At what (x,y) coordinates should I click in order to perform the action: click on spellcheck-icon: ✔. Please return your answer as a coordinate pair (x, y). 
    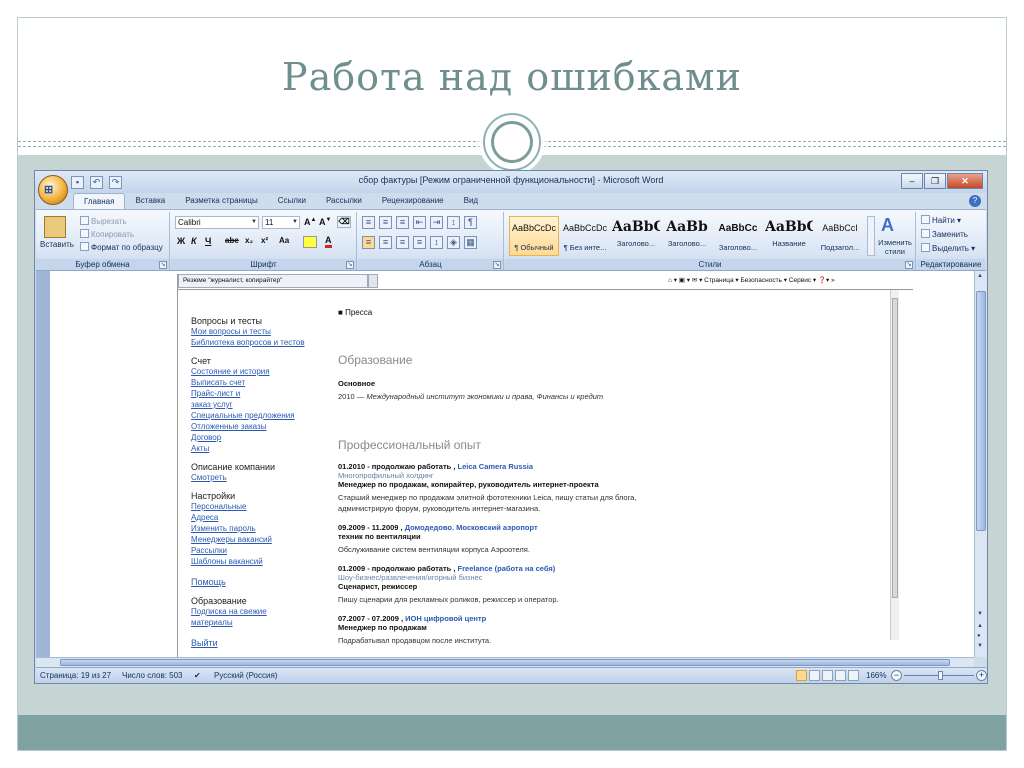
    Looking at the image, I should click on (197, 675).